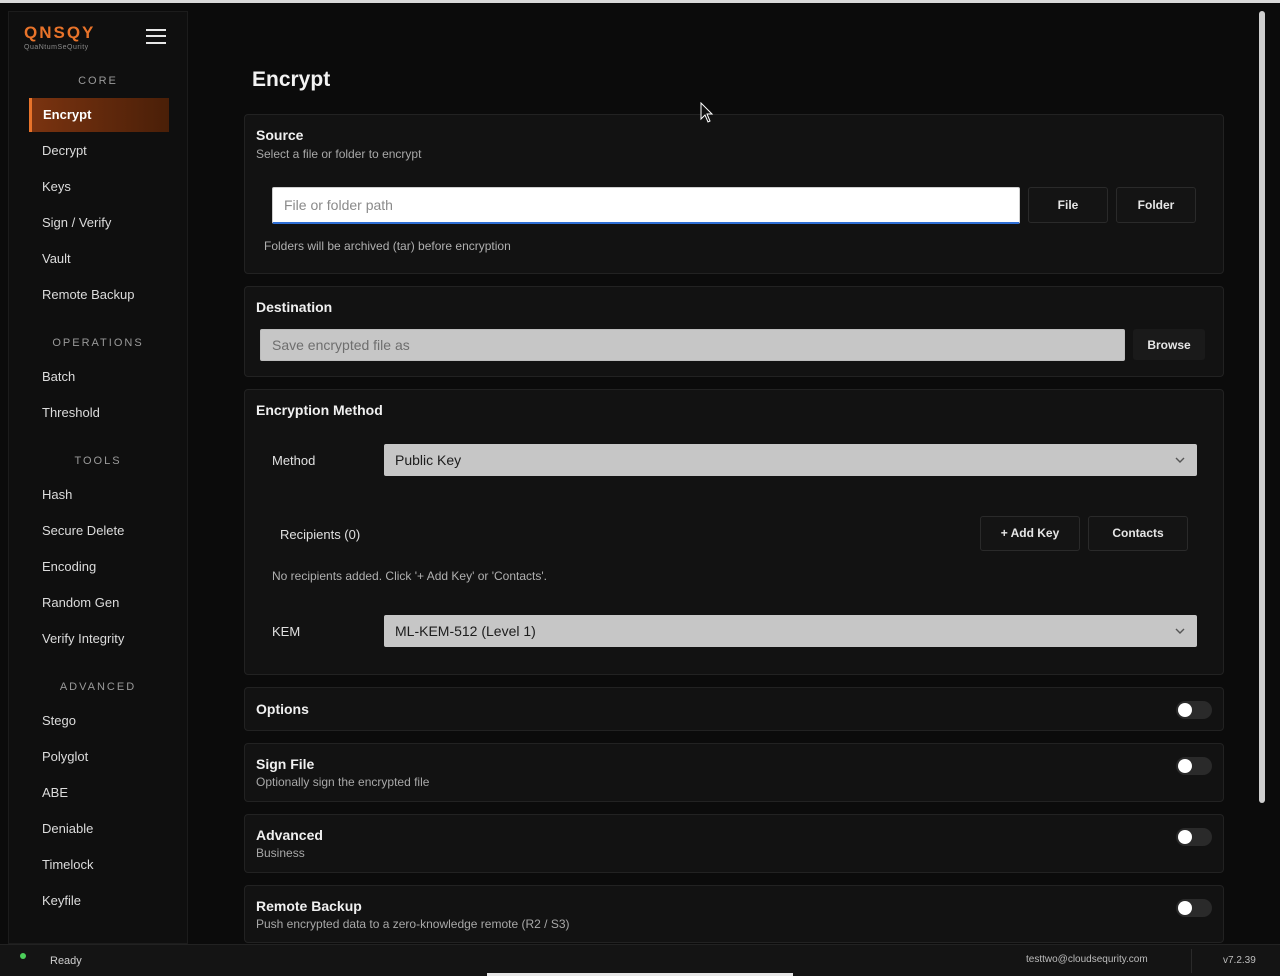 Image resolution: width=1280 pixels, height=976 pixels. What do you see at coordinates (99, 223) in the screenshot?
I see `sidebar-item-sign-verify: Sign / Verify` at bounding box center [99, 223].